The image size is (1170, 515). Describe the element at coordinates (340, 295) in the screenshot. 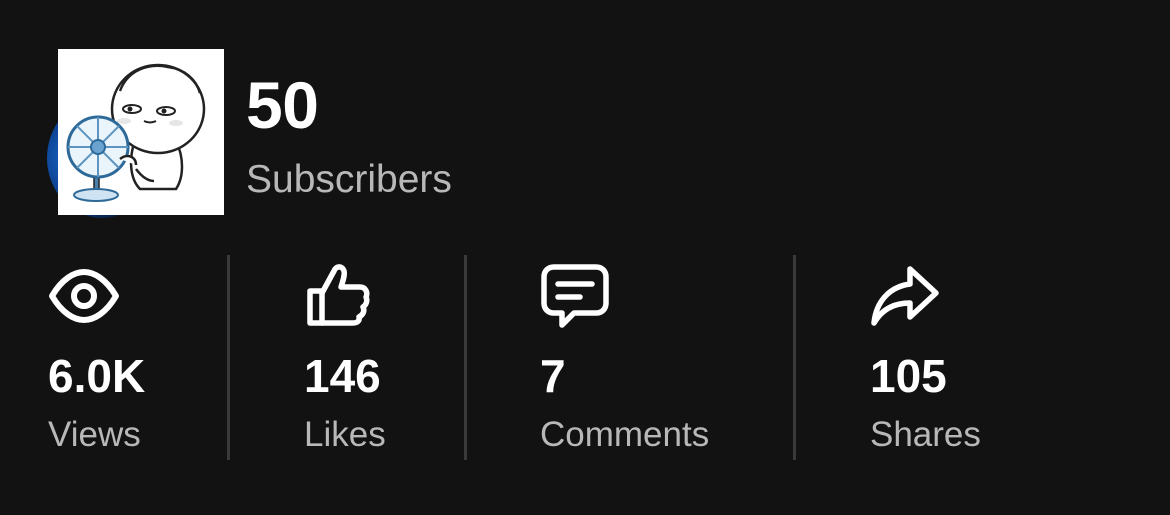

I see `thumbs-up-icon` at that location.